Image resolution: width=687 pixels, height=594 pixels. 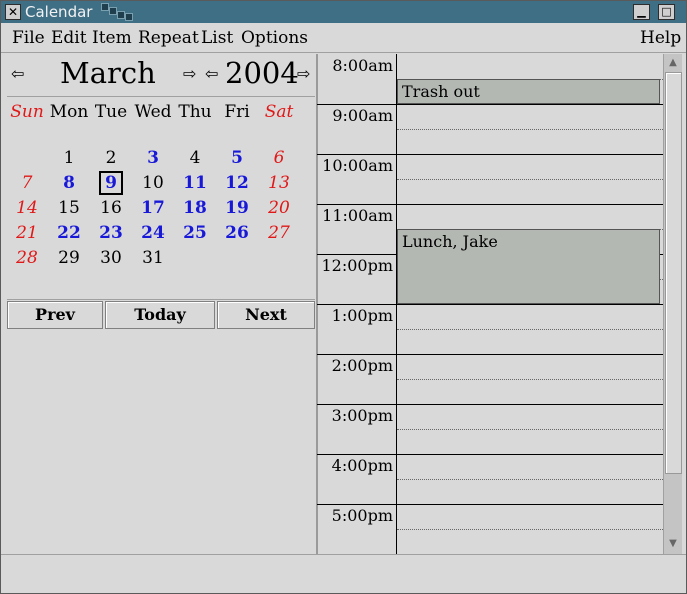 I want to click on appointment-text: Trash out, so click(x=441, y=91).